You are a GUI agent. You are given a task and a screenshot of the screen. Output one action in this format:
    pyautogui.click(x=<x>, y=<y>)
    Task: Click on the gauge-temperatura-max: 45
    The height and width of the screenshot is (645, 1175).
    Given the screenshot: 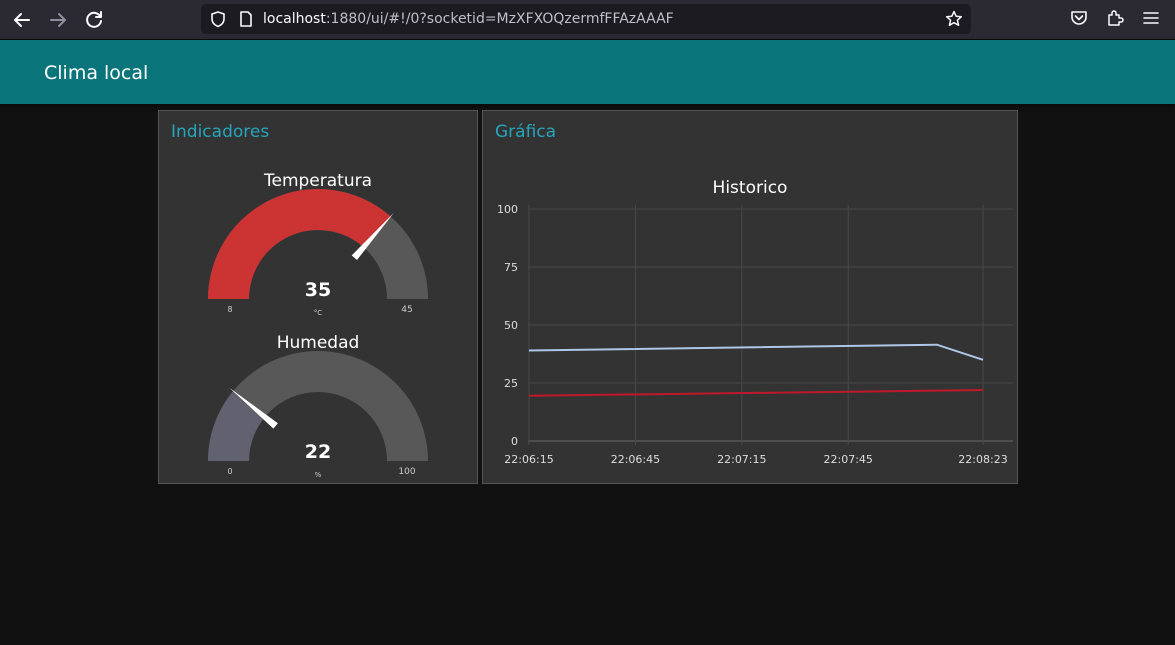 What is the action you would take?
    pyautogui.click(x=406, y=310)
    